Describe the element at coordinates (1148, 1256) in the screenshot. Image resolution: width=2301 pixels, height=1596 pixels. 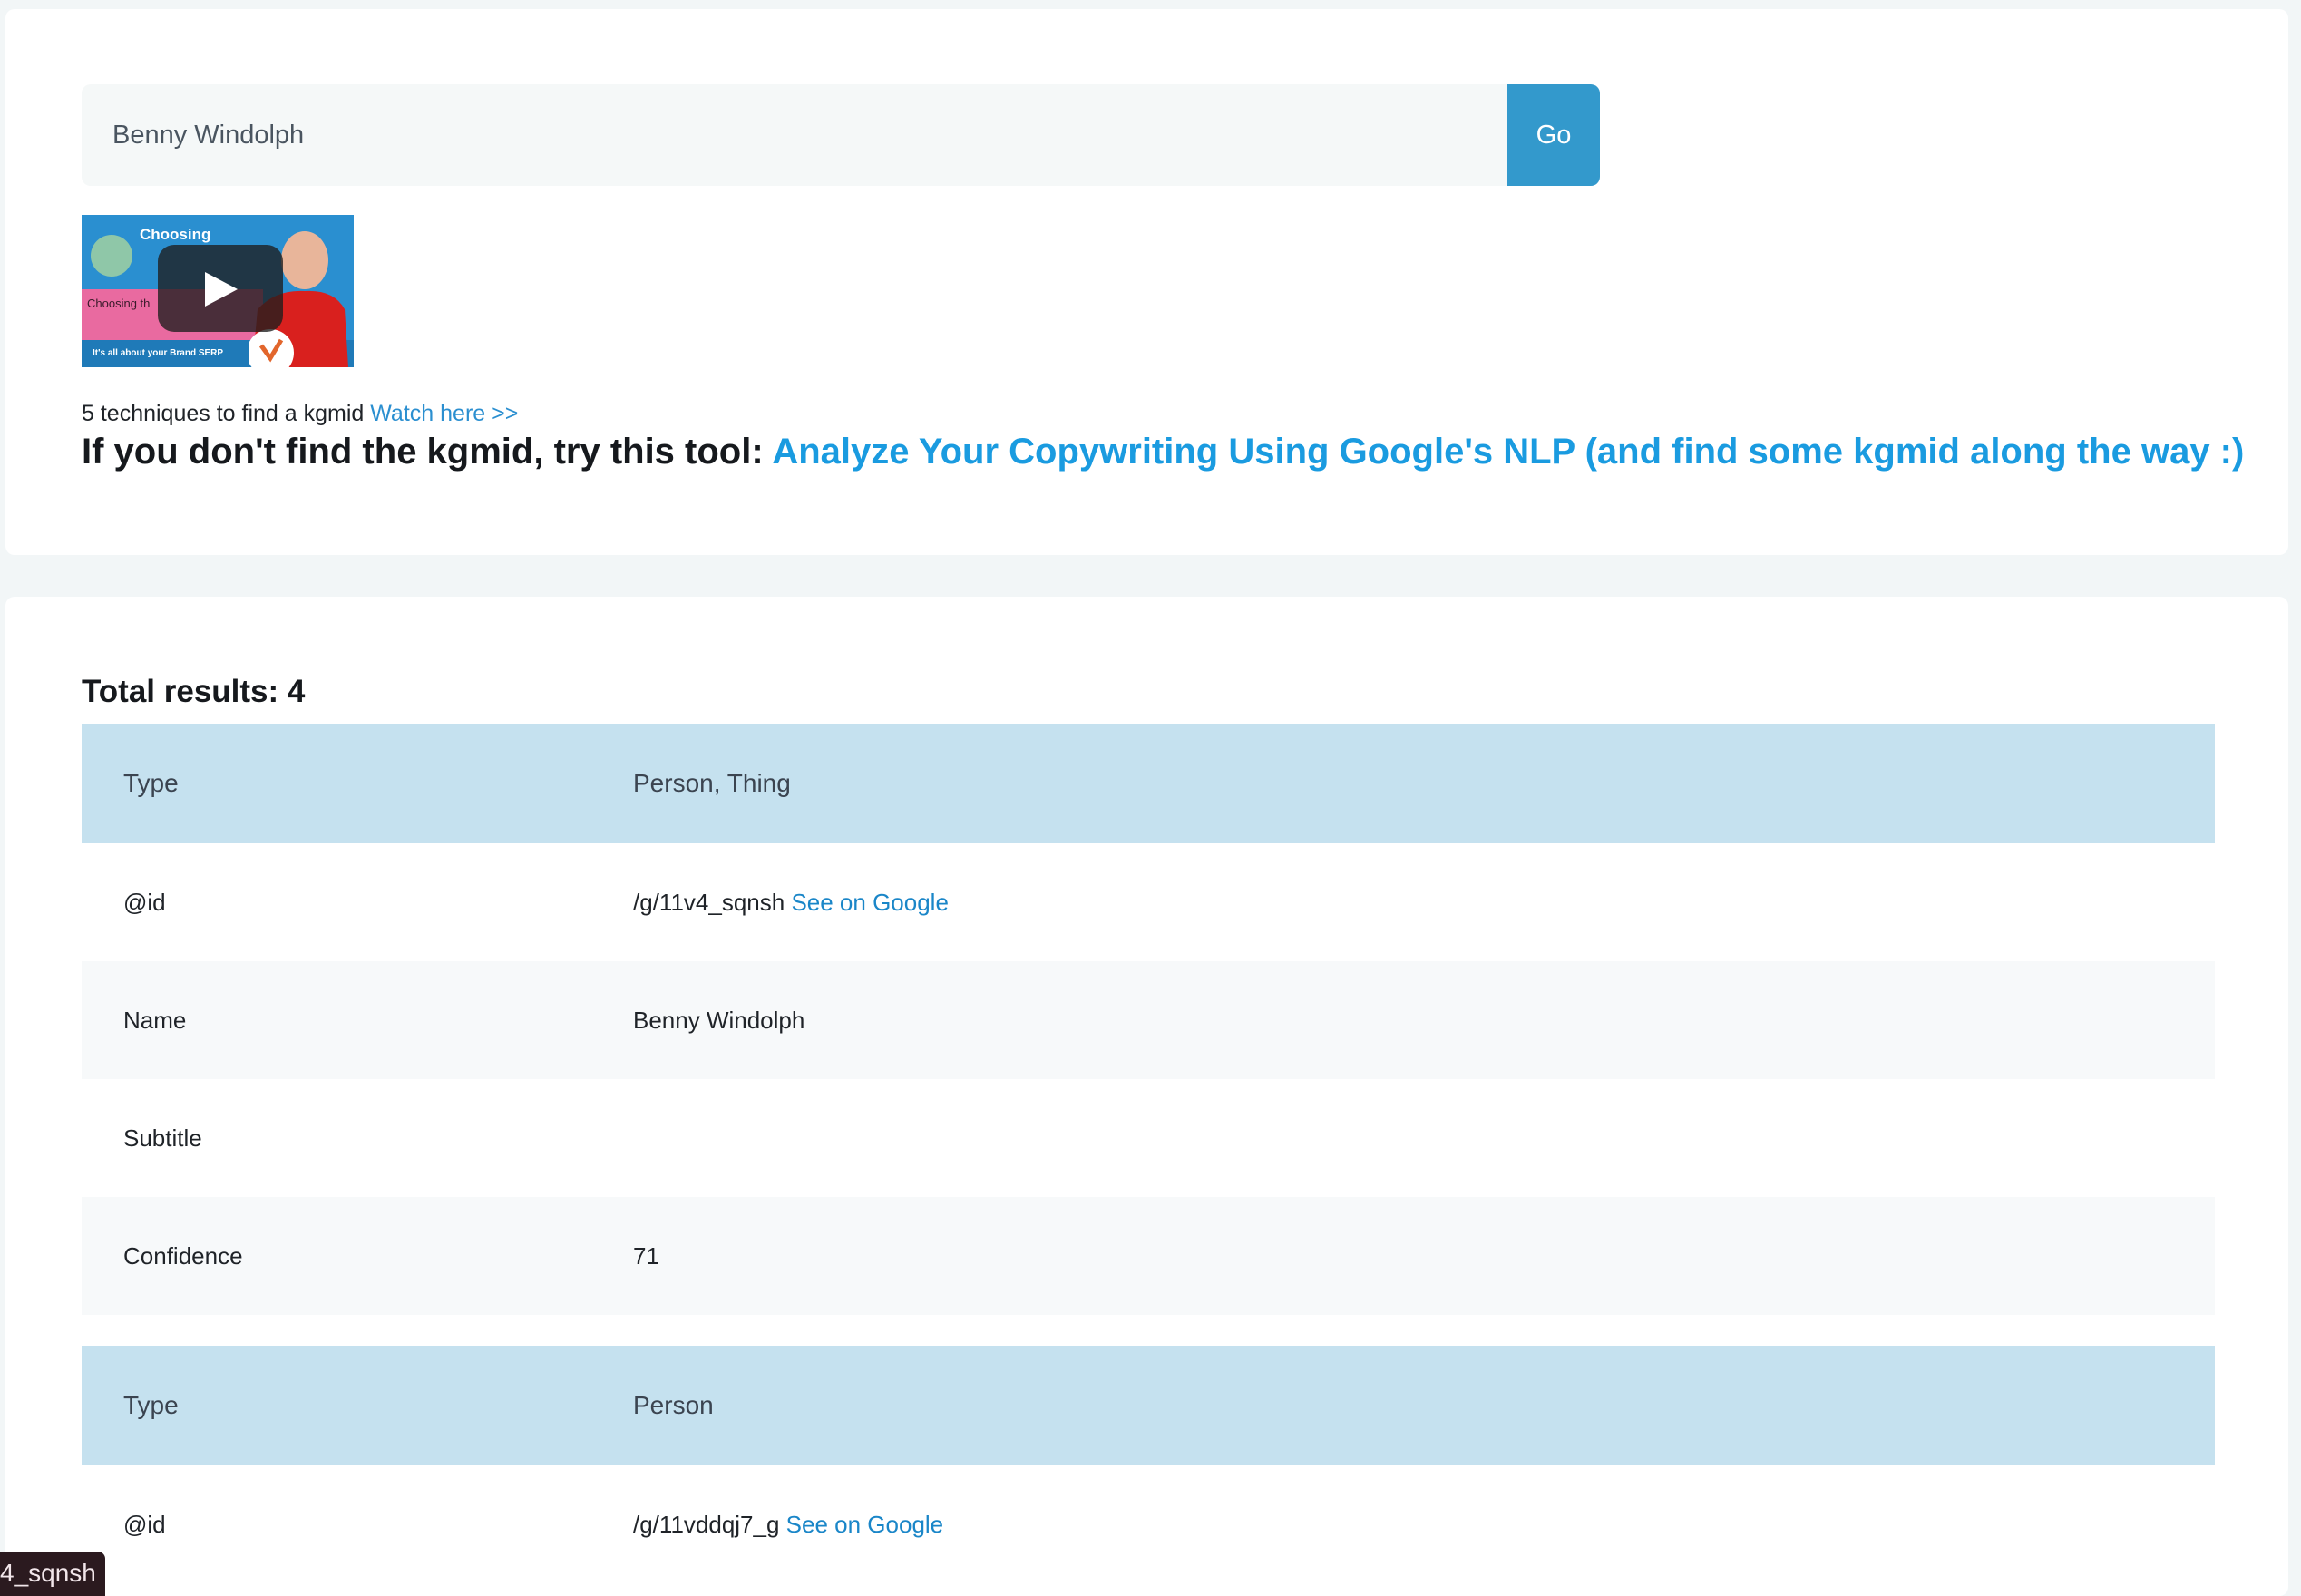
I see `table-row-confidence: Confidence 71` at that location.